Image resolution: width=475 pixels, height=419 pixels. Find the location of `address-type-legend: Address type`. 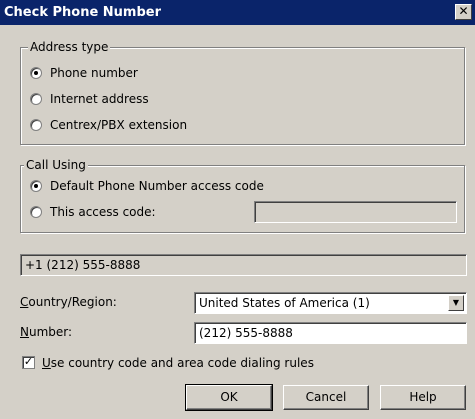

address-type-legend: Address type is located at coordinates (69, 47).